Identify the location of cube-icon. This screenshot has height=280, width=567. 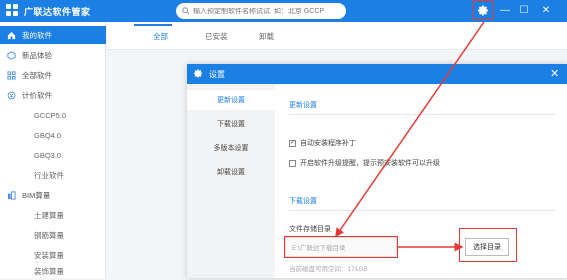
(11, 55).